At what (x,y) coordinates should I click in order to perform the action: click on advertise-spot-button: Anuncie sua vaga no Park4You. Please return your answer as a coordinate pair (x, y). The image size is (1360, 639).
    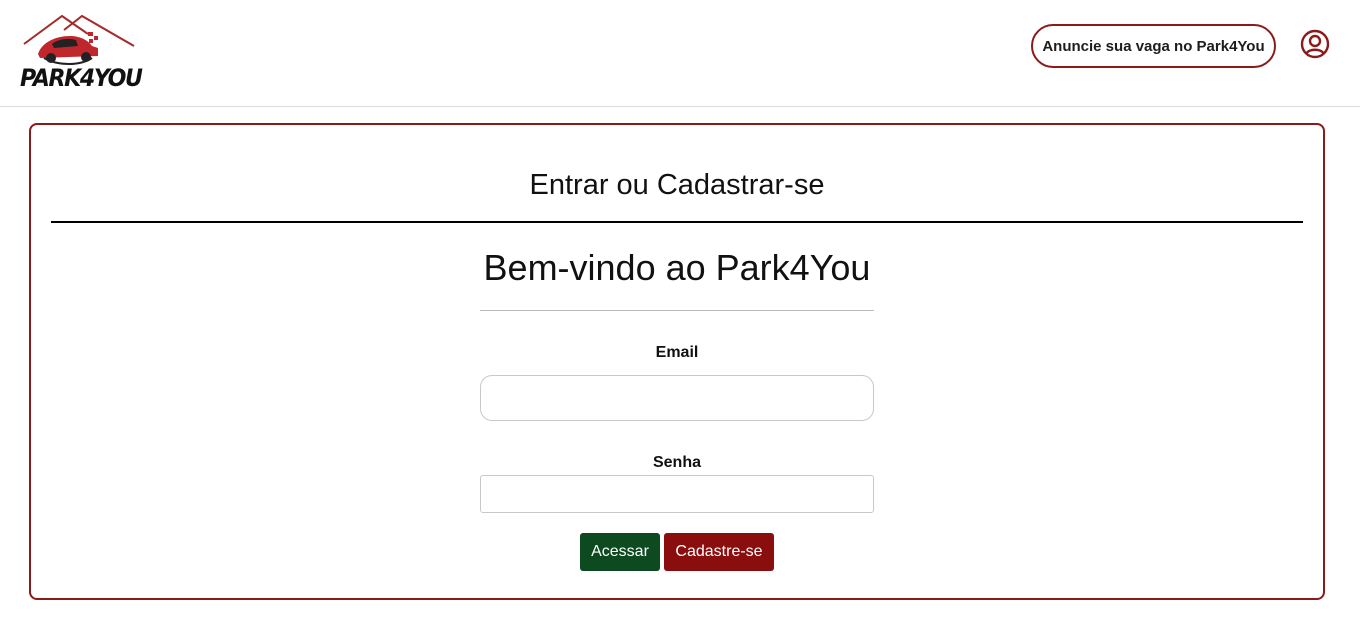
    Looking at the image, I should click on (1153, 46).